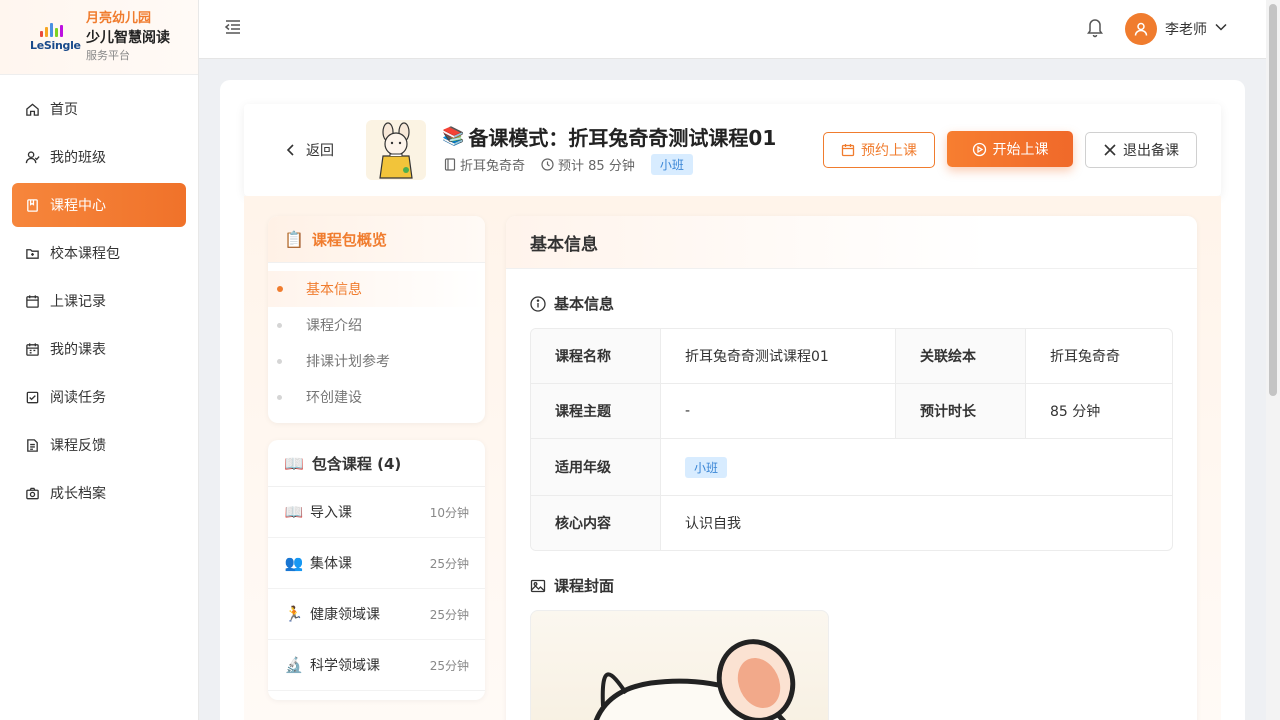 The image size is (1280, 720). Describe the element at coordinates (108, 55) in the screenshot. I see `platform-sub: 服务平台` at that location.